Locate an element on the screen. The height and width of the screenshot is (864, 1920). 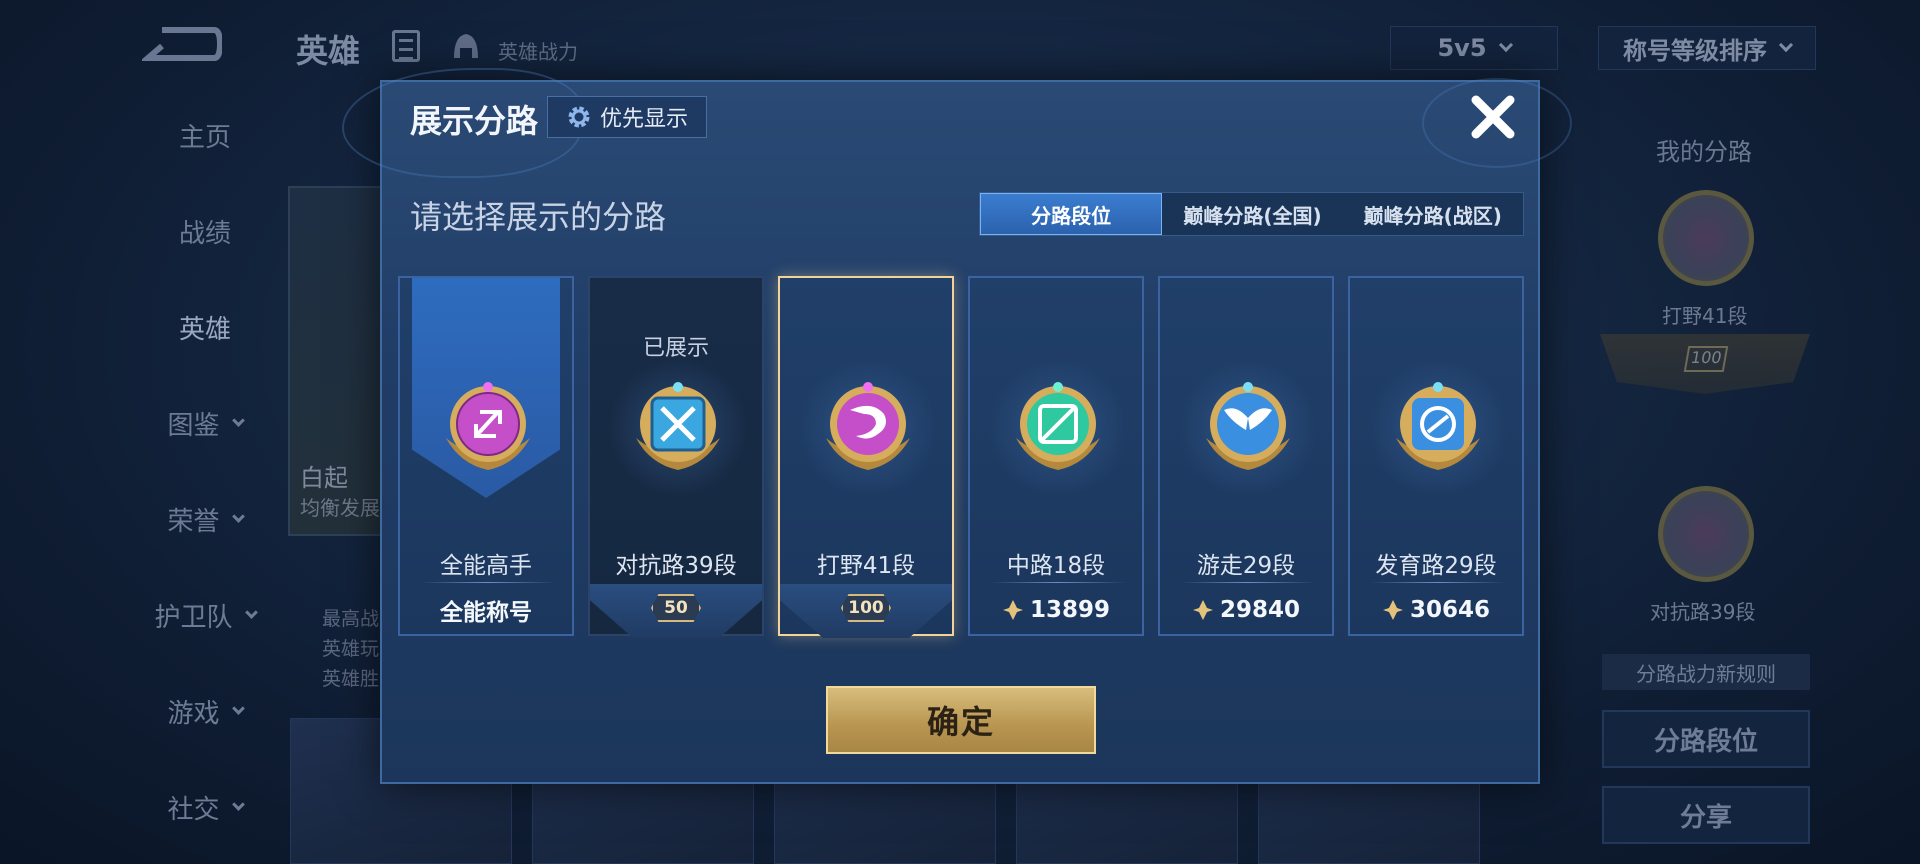
tab-lane-rank: 分路段位 is located at coordinates (1071, 214).